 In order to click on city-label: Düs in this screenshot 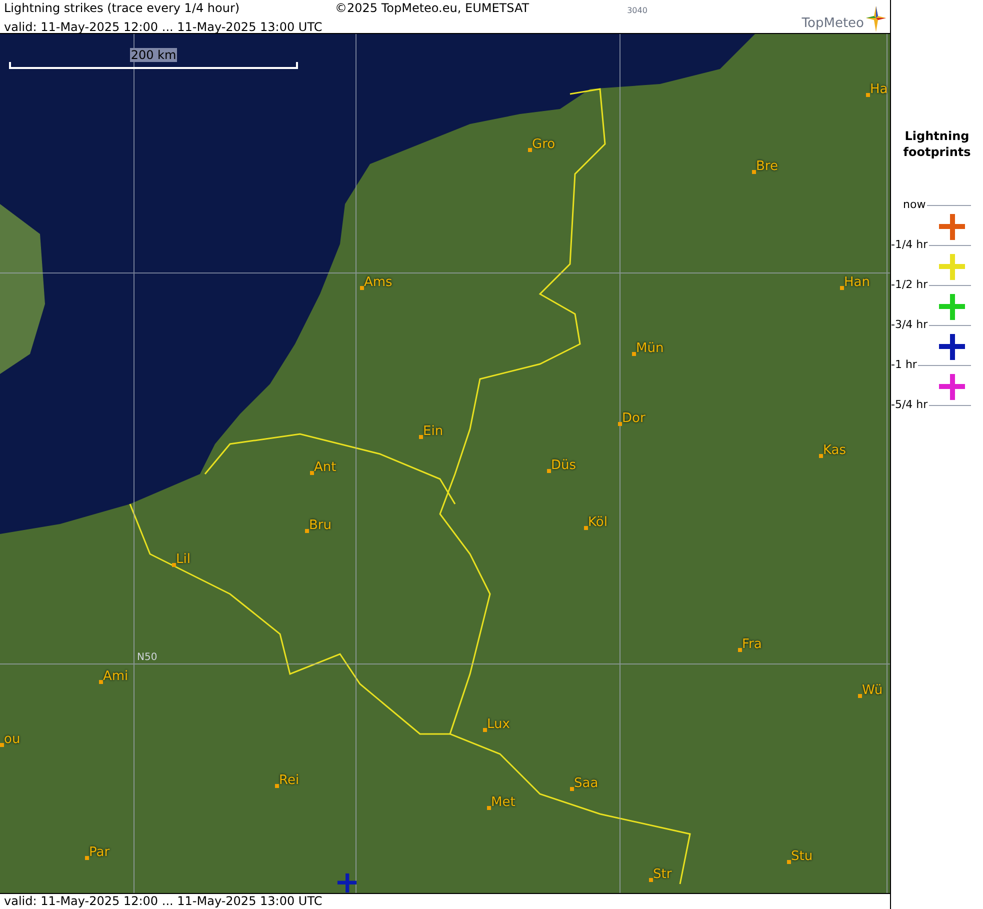, I will do `click(563, 466)`.